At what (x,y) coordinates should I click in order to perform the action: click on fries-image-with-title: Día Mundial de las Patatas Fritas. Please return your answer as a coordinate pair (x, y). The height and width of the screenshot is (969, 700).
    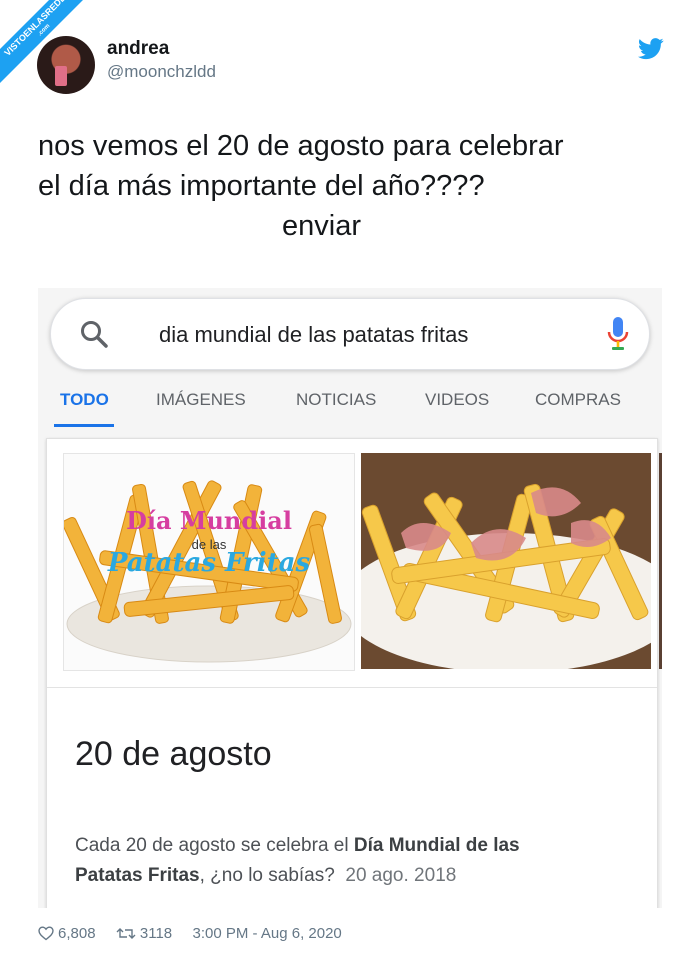
    Looking at the image, I should click on (209, 562).